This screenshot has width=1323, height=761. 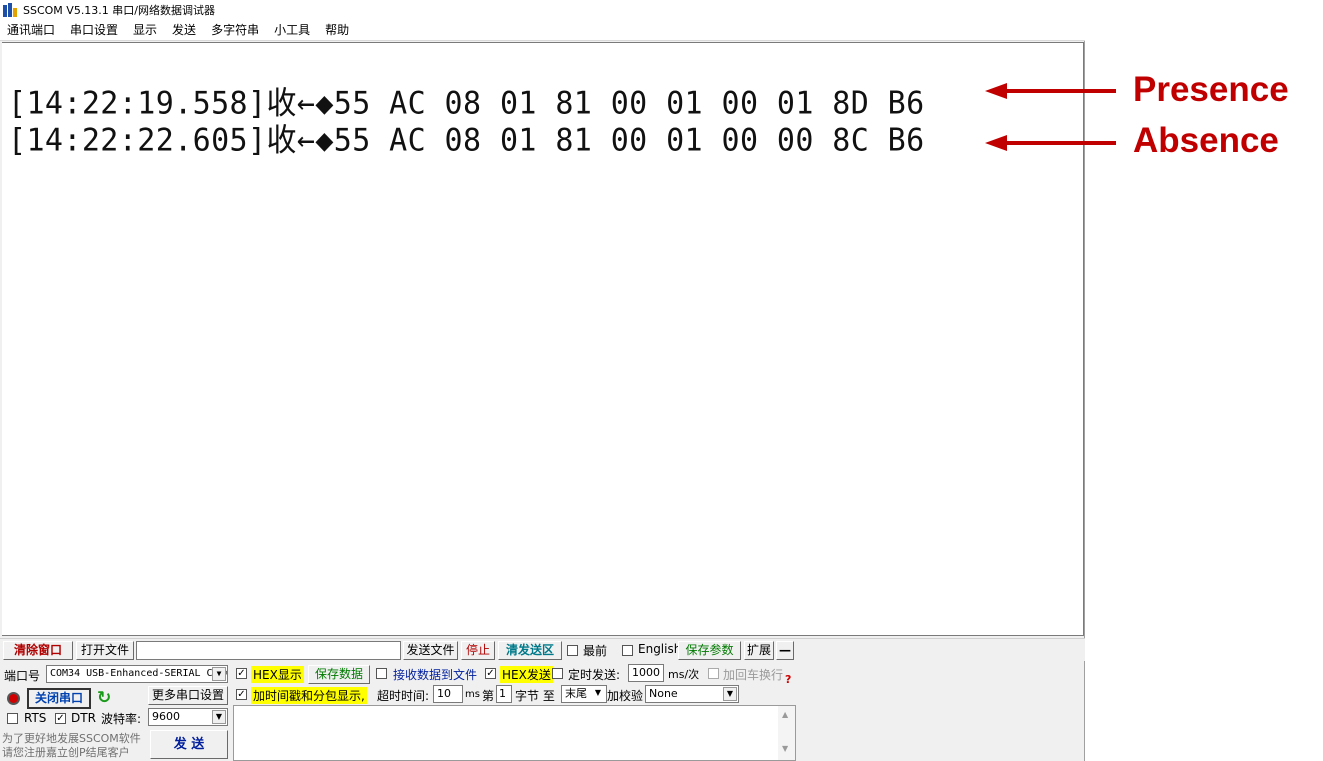 What do you see at coordinates (488, 696) in the screenshot?
I see `byte-from-label: 第` at bounding box center [488, 696].